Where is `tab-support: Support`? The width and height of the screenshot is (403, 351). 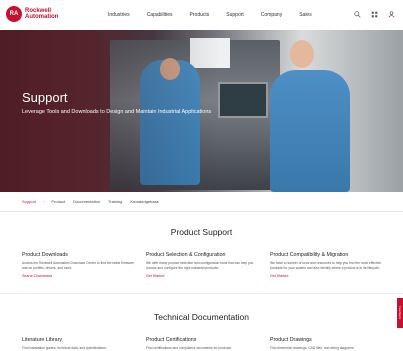 tab-support: Support is located at coordinates (29, 201).